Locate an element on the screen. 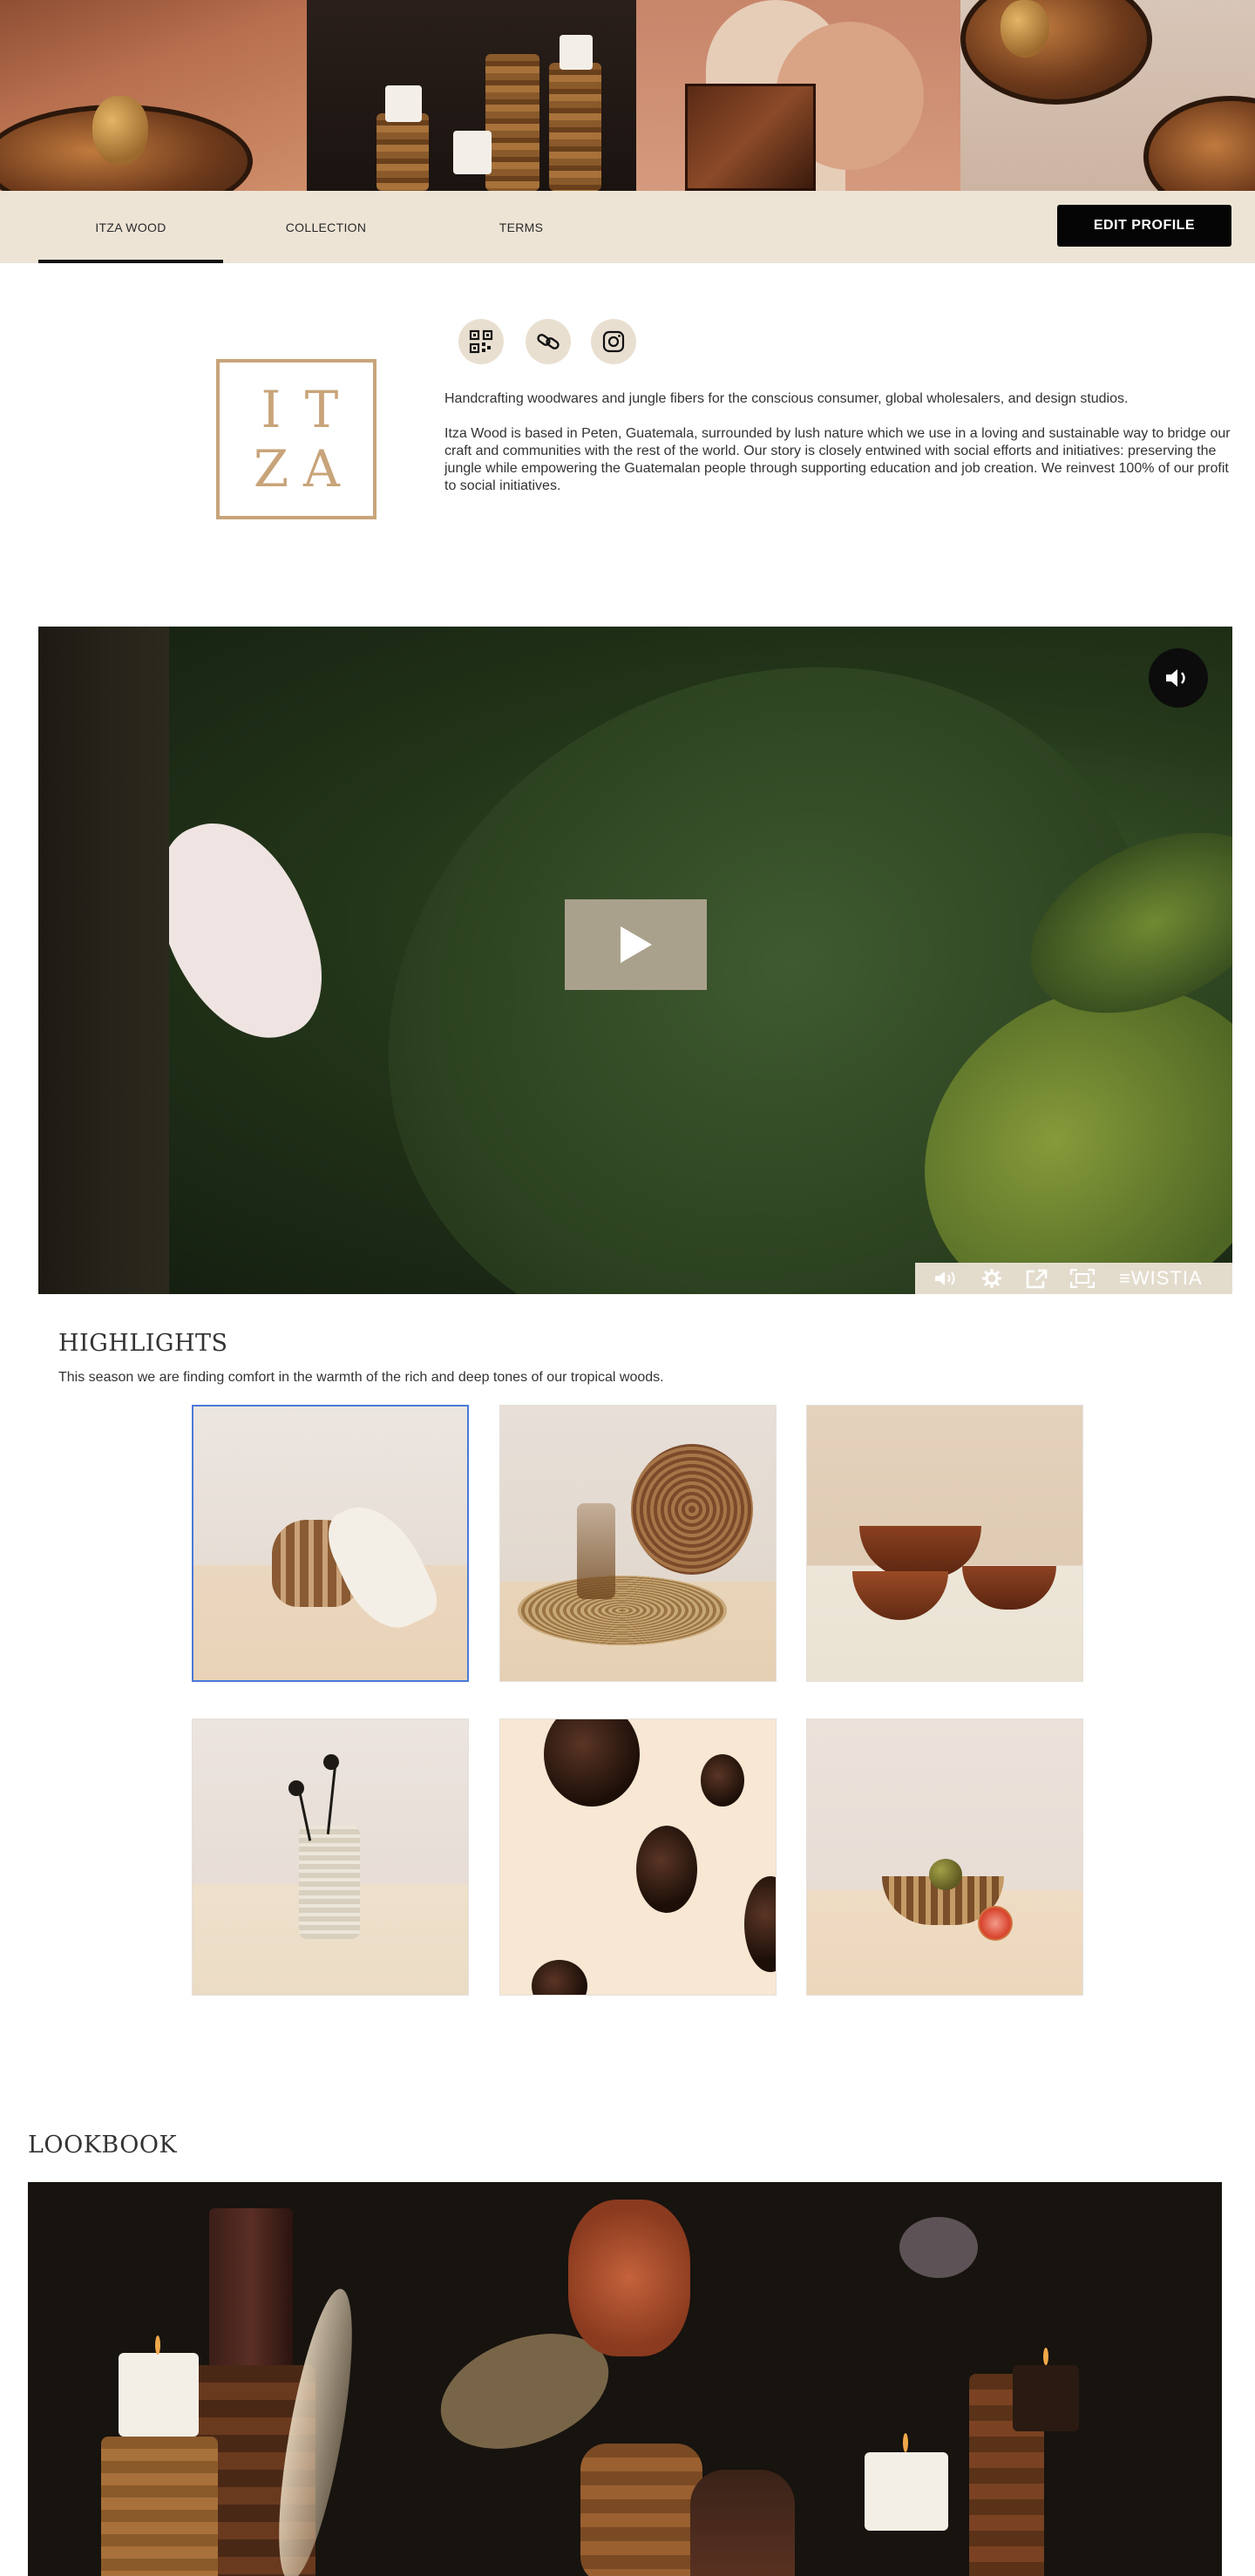 The height and width of the screenshot is (2576, 1255). instagram-icon is located at coordinates (614, 342).